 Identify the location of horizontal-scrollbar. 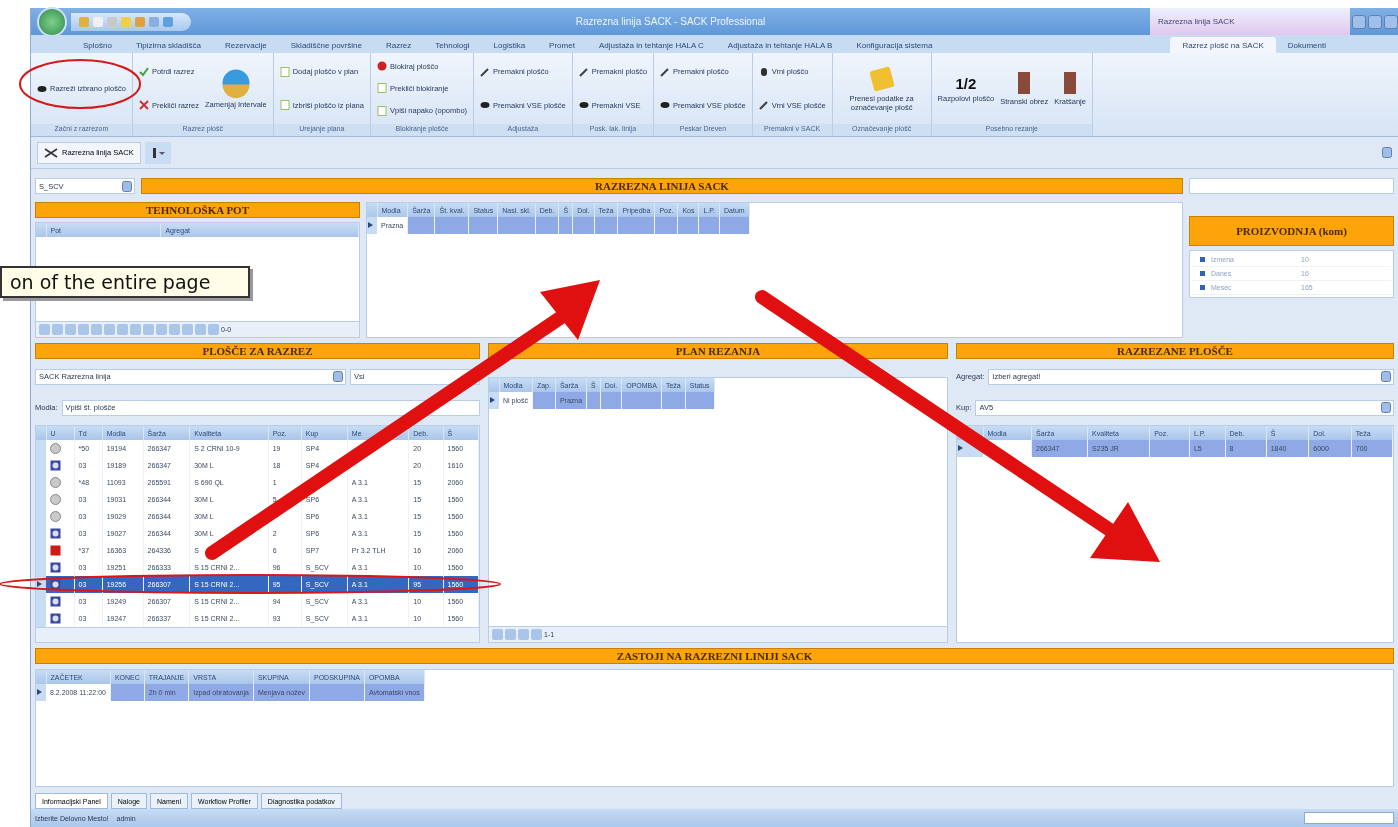
(257, 634).